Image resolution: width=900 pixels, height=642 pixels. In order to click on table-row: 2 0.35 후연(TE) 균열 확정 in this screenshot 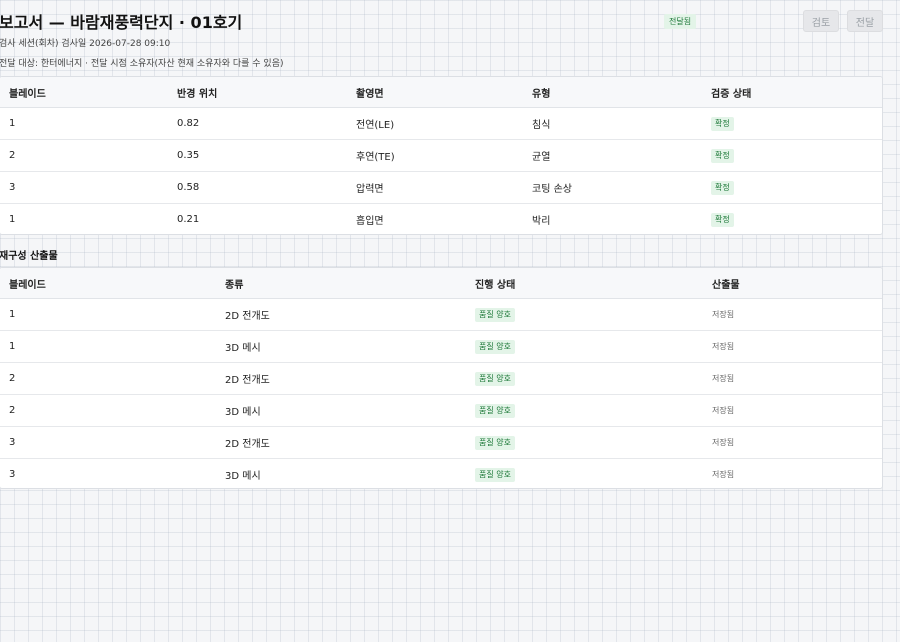, I will do `click(441, 155)`.